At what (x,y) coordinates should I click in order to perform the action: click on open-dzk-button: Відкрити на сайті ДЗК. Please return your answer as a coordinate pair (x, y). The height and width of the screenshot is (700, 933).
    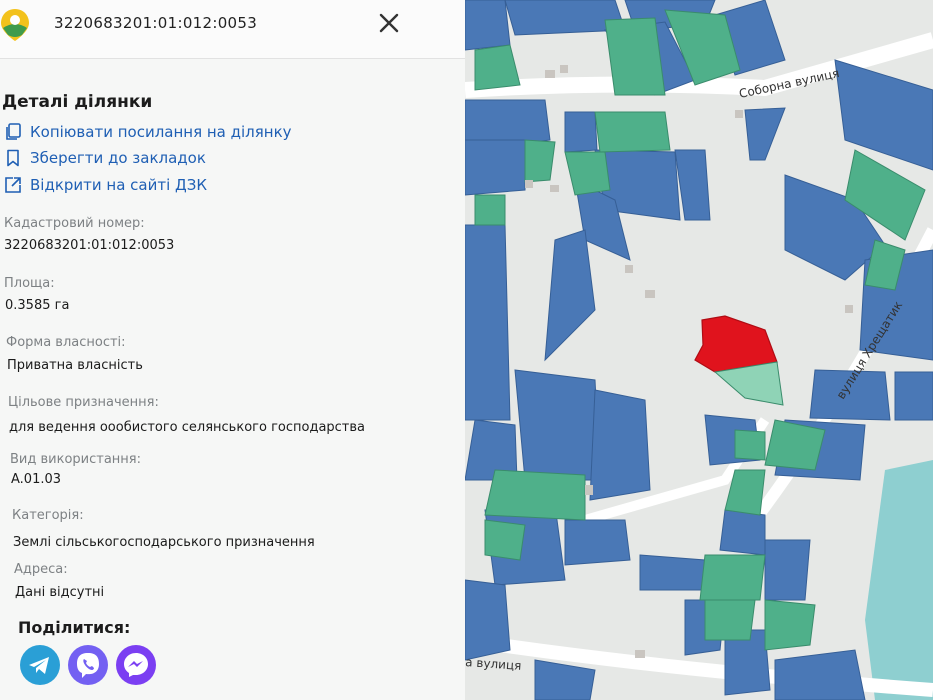
    Looking at the image, I should click on (105, 185).